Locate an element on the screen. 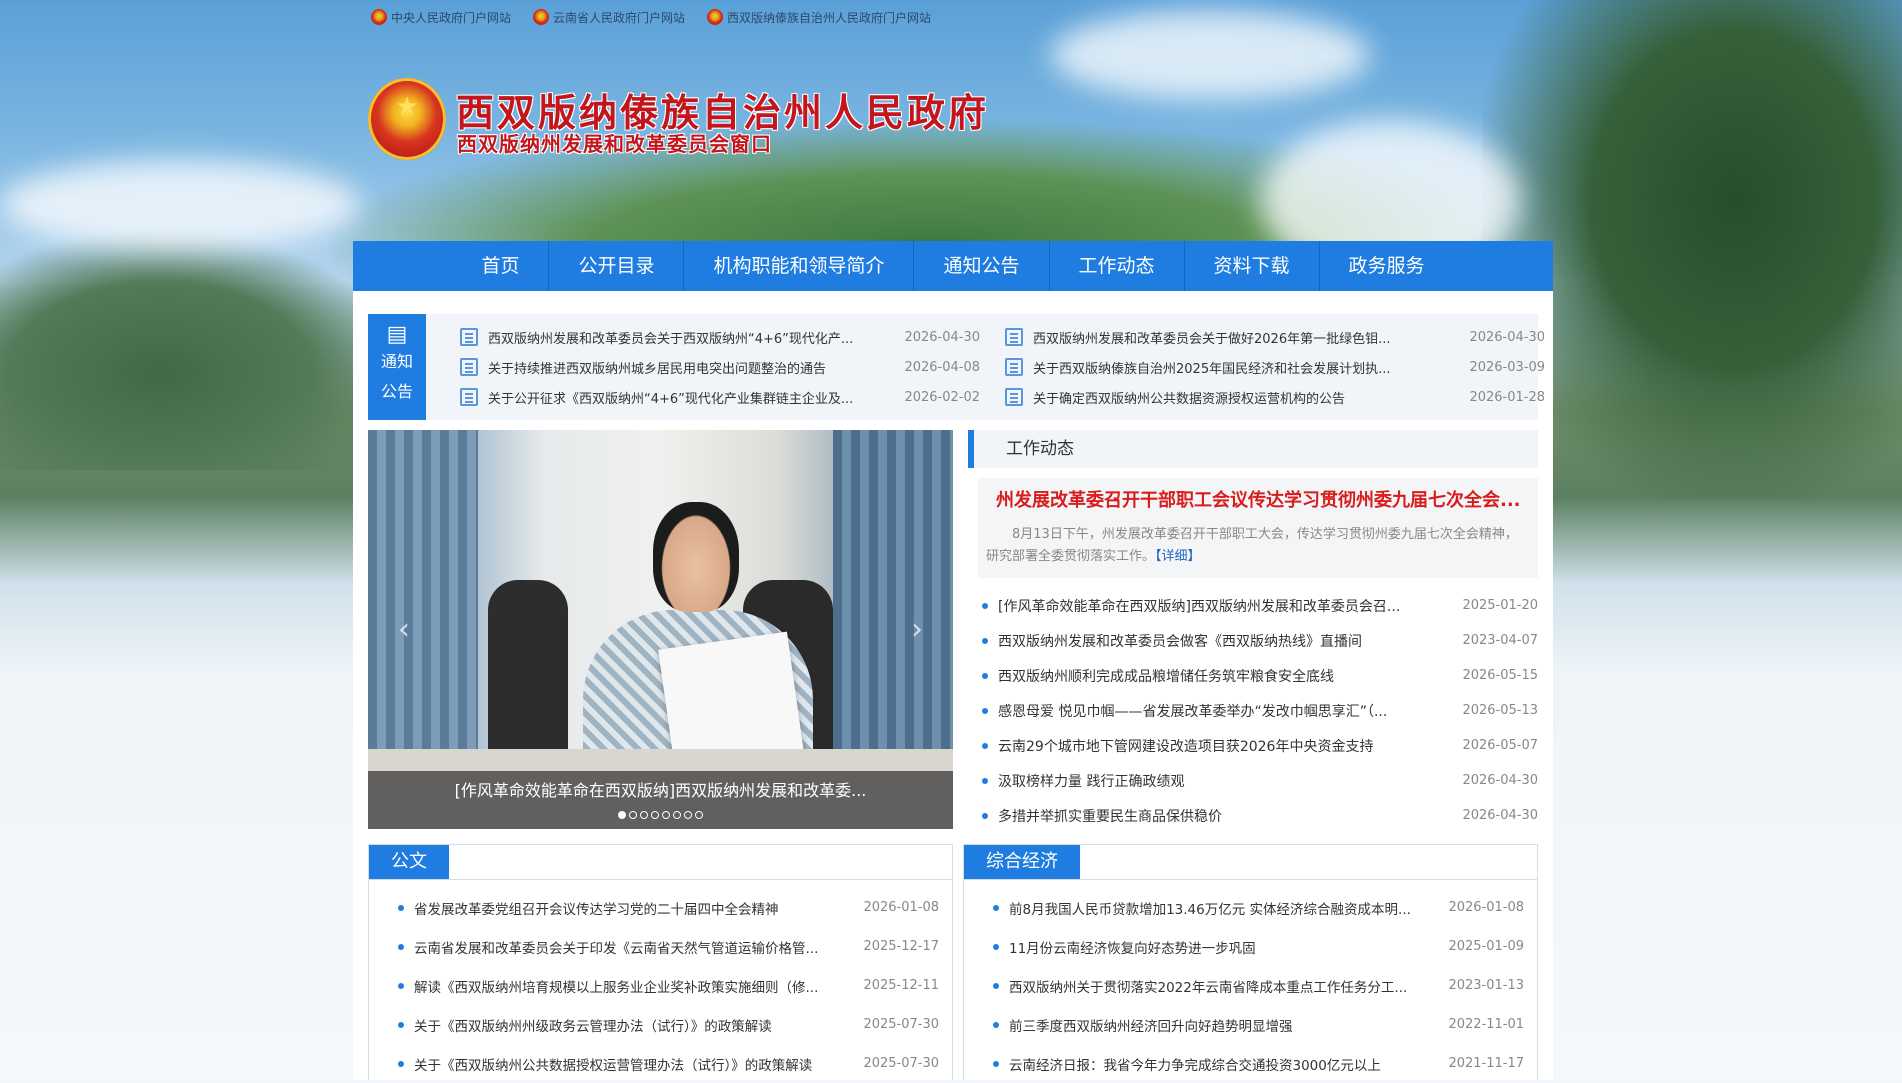 This screenshot has width=1902, height=1083. list-item-date: 2025-01-20 is located at coordinates (1500, 605).